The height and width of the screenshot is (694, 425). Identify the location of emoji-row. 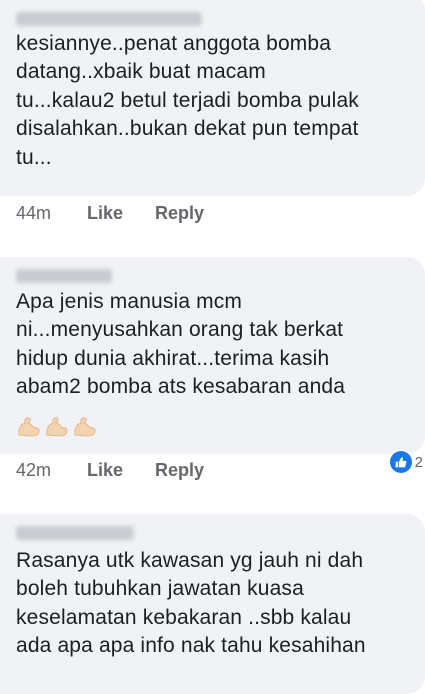
(57, 427).